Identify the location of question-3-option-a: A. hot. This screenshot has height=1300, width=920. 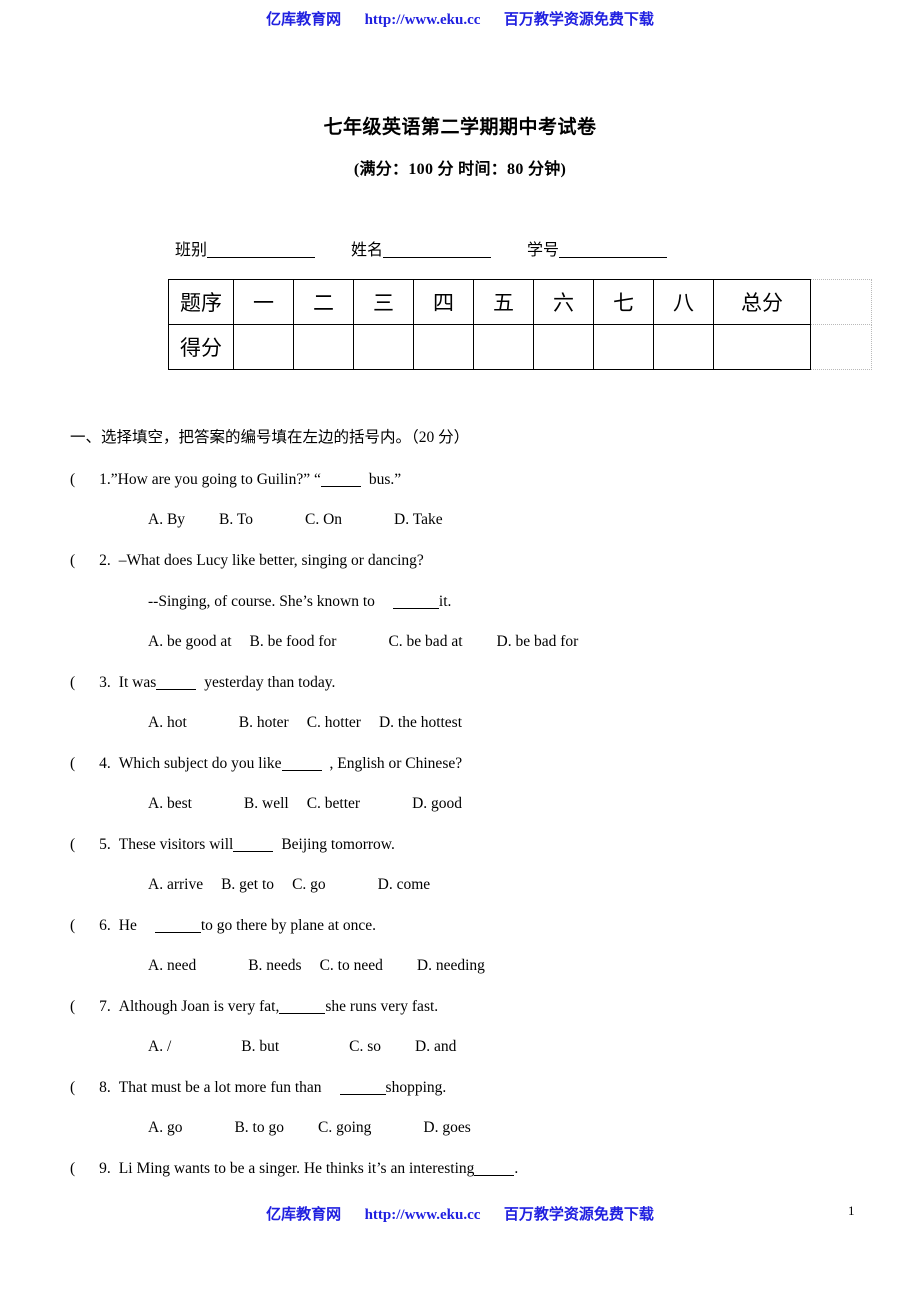
(167, 723).